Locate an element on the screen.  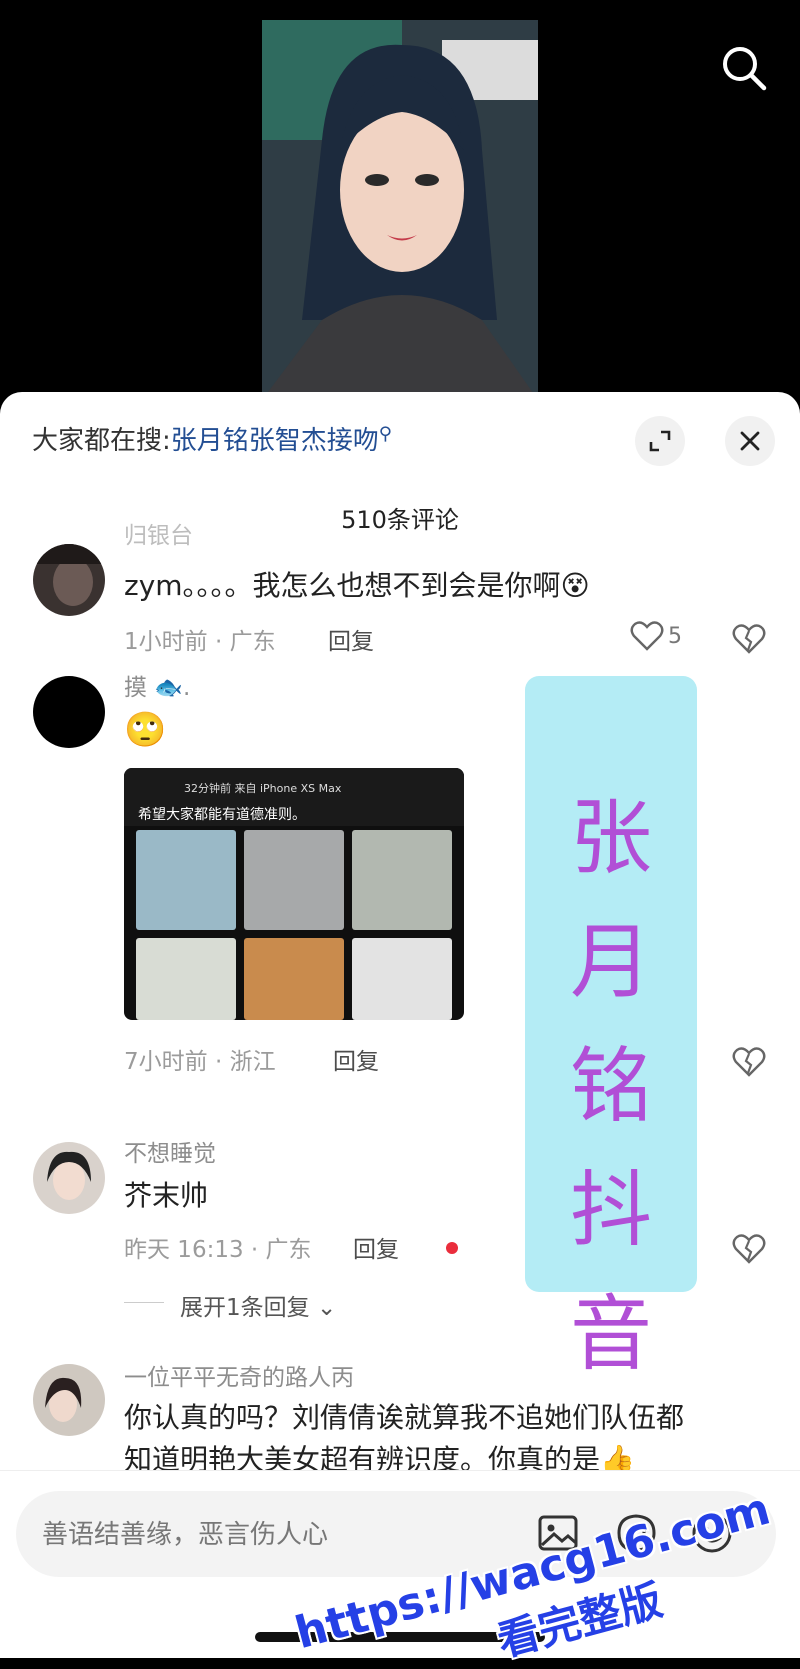
like-count: 5 is located at coordinates (675, 636).